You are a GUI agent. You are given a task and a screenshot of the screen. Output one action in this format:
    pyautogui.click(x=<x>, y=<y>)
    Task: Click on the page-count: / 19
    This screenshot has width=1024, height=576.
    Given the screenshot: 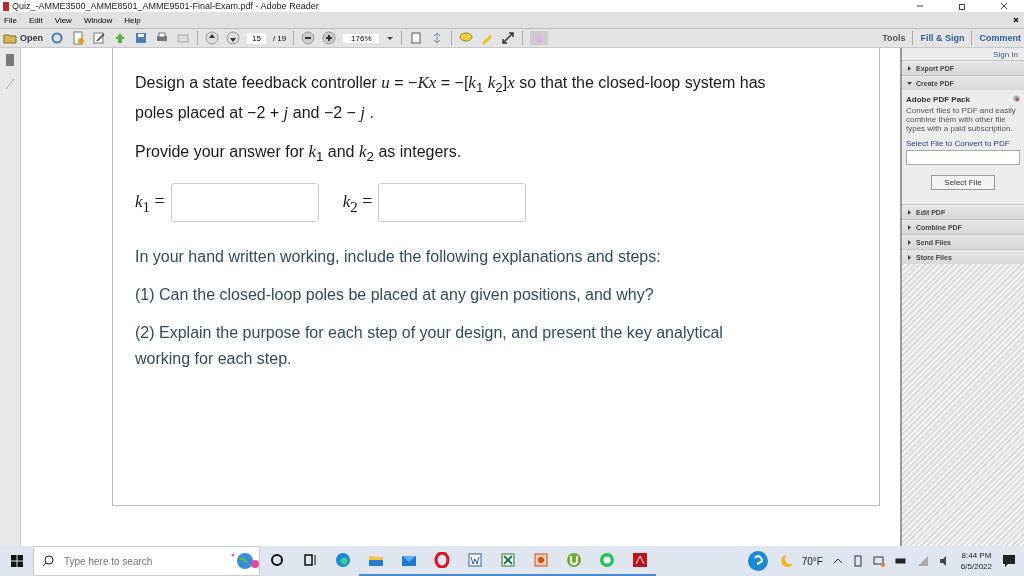 What is the action you would take?
    pyautogui.click(x=279, y=38)
    